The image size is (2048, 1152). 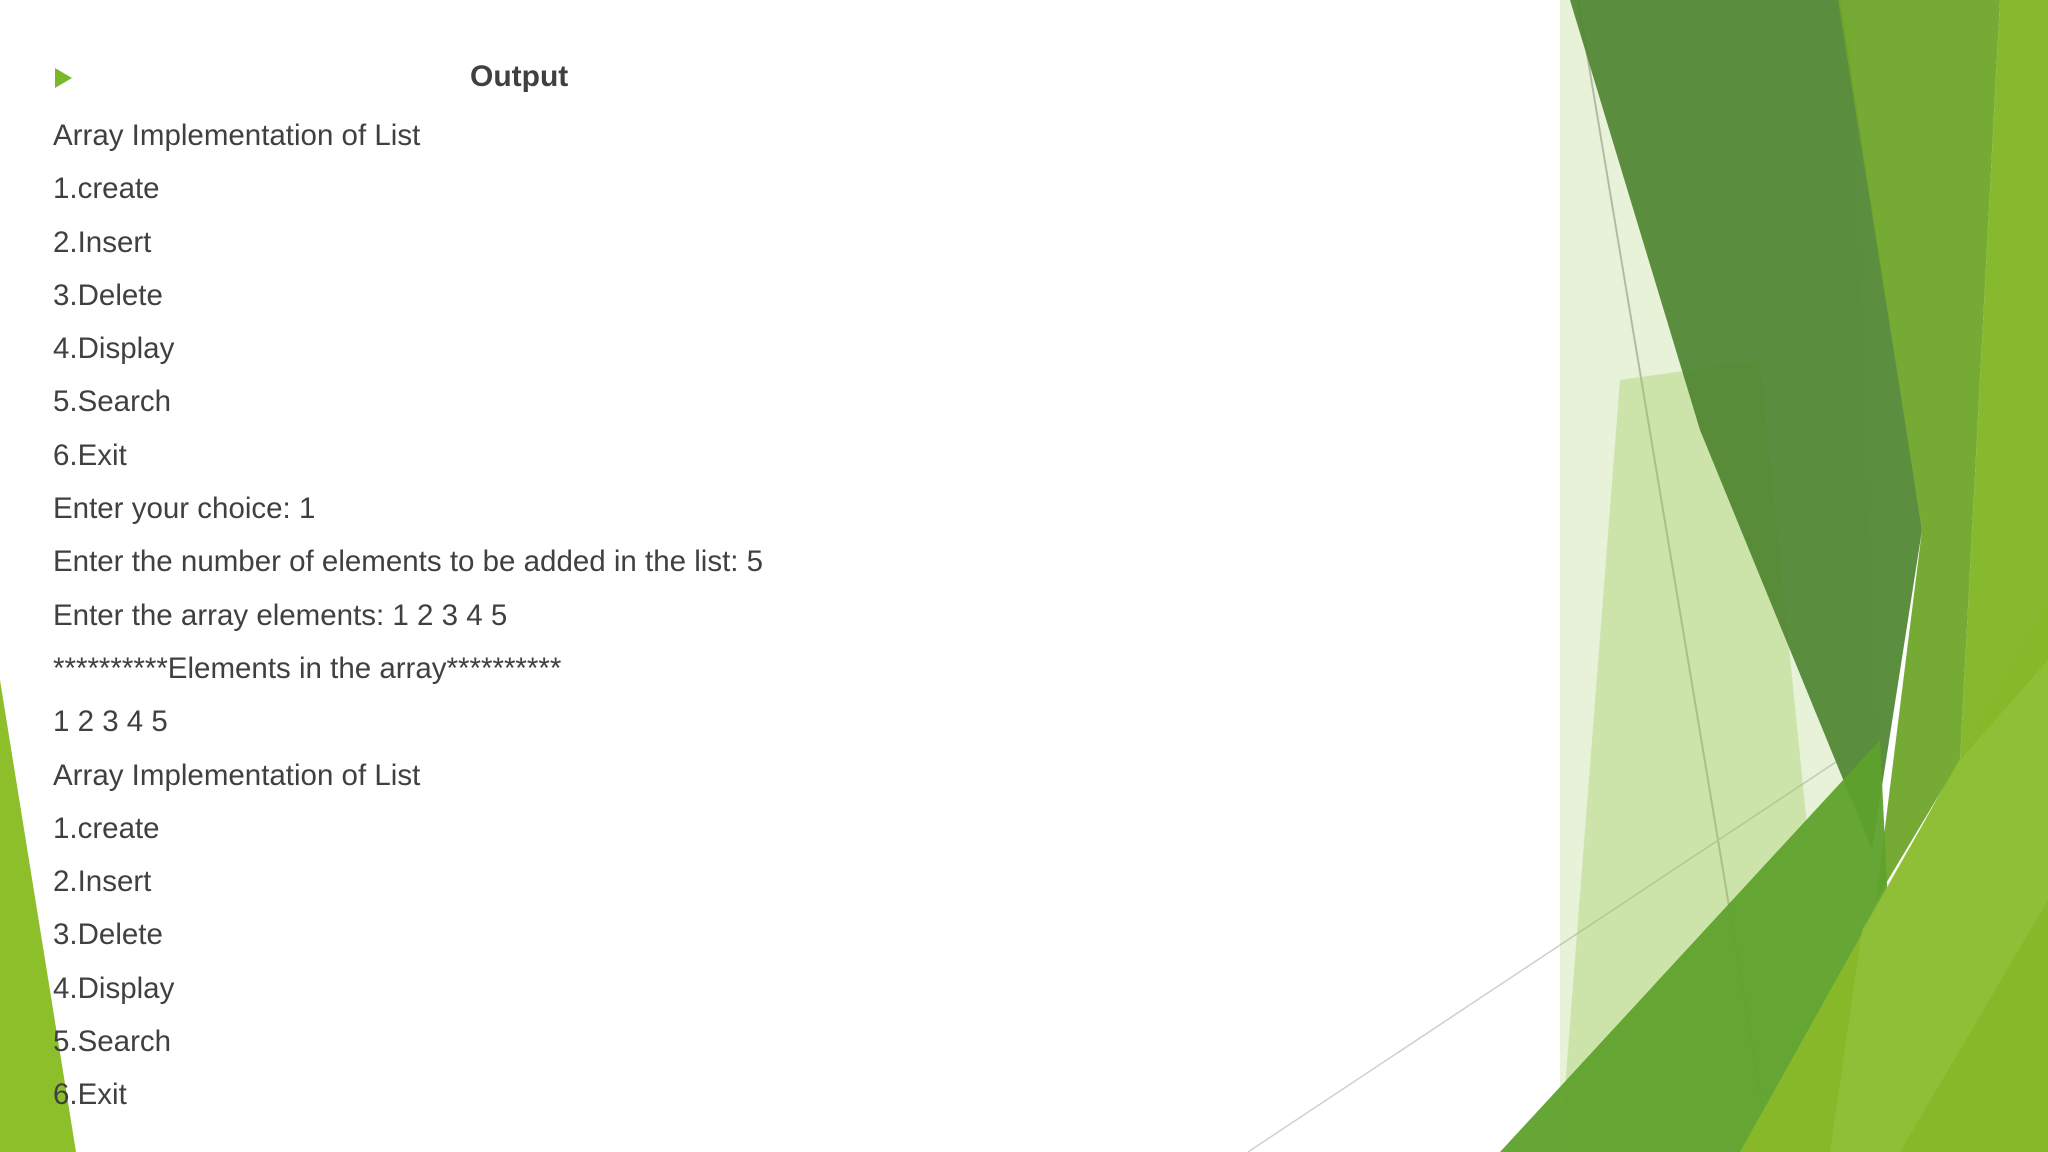 I want to click on output-line: Enter your choice: 1, so click(x=184, y=509).